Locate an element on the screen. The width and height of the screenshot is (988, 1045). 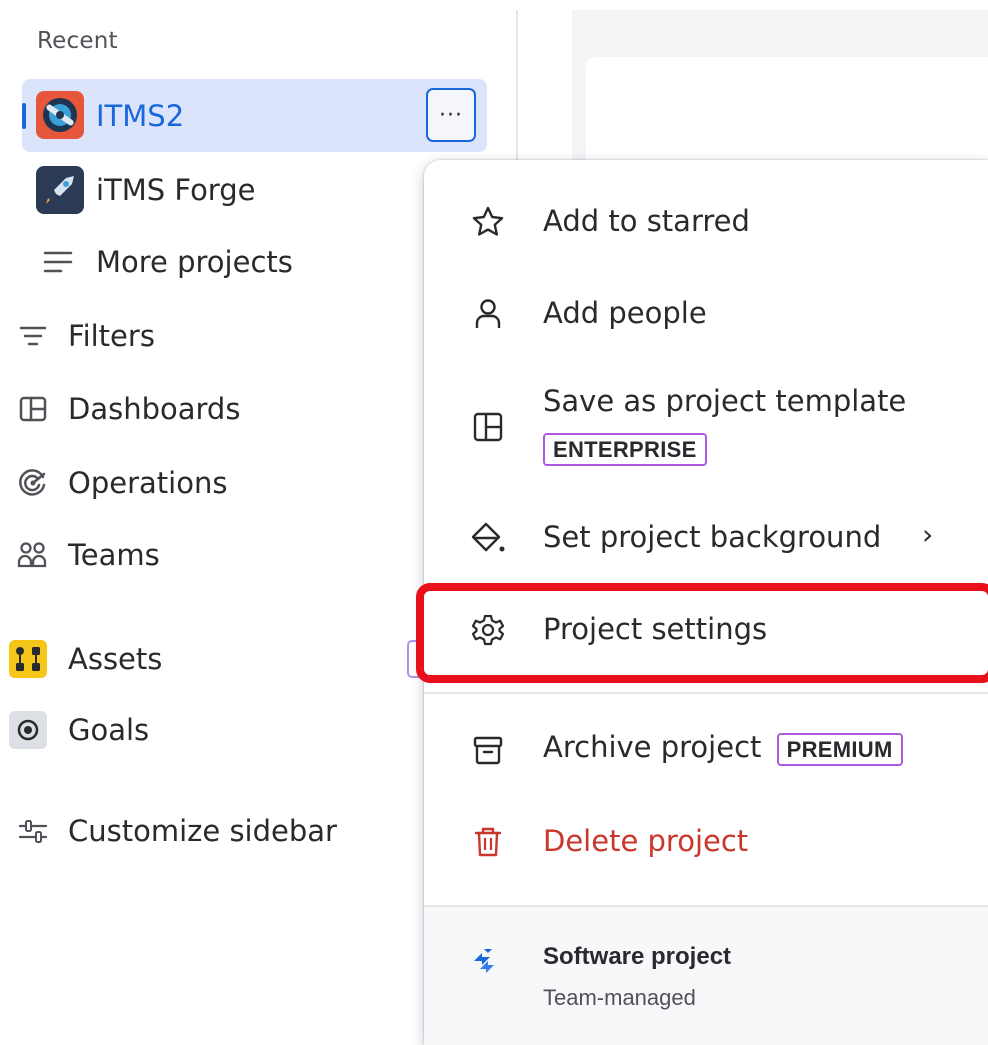
menu-item-label-wrap: Archive project PREMIUM is located at coordinates (723, 748).